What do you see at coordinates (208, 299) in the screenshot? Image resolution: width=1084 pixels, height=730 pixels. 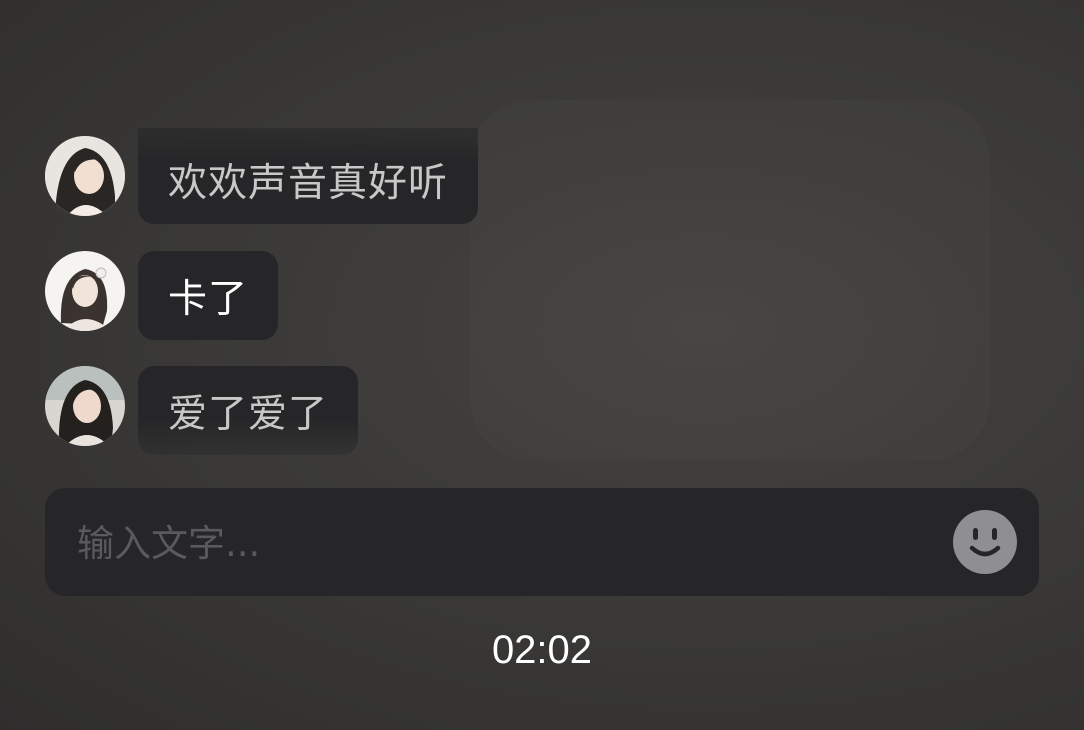 I see `message-text: 卡了` at bounding box center [208, 299].